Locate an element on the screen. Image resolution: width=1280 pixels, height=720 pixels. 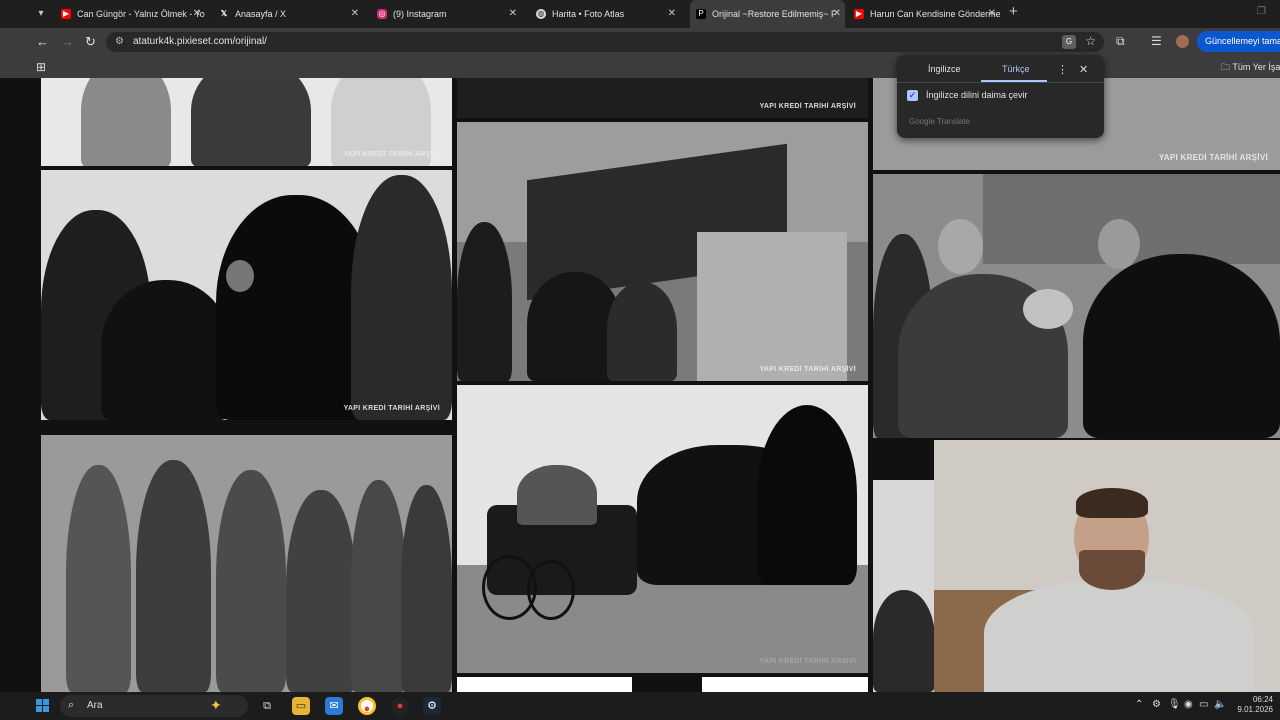
instagram-icon: ◎ is located at coordinates (382, 14).